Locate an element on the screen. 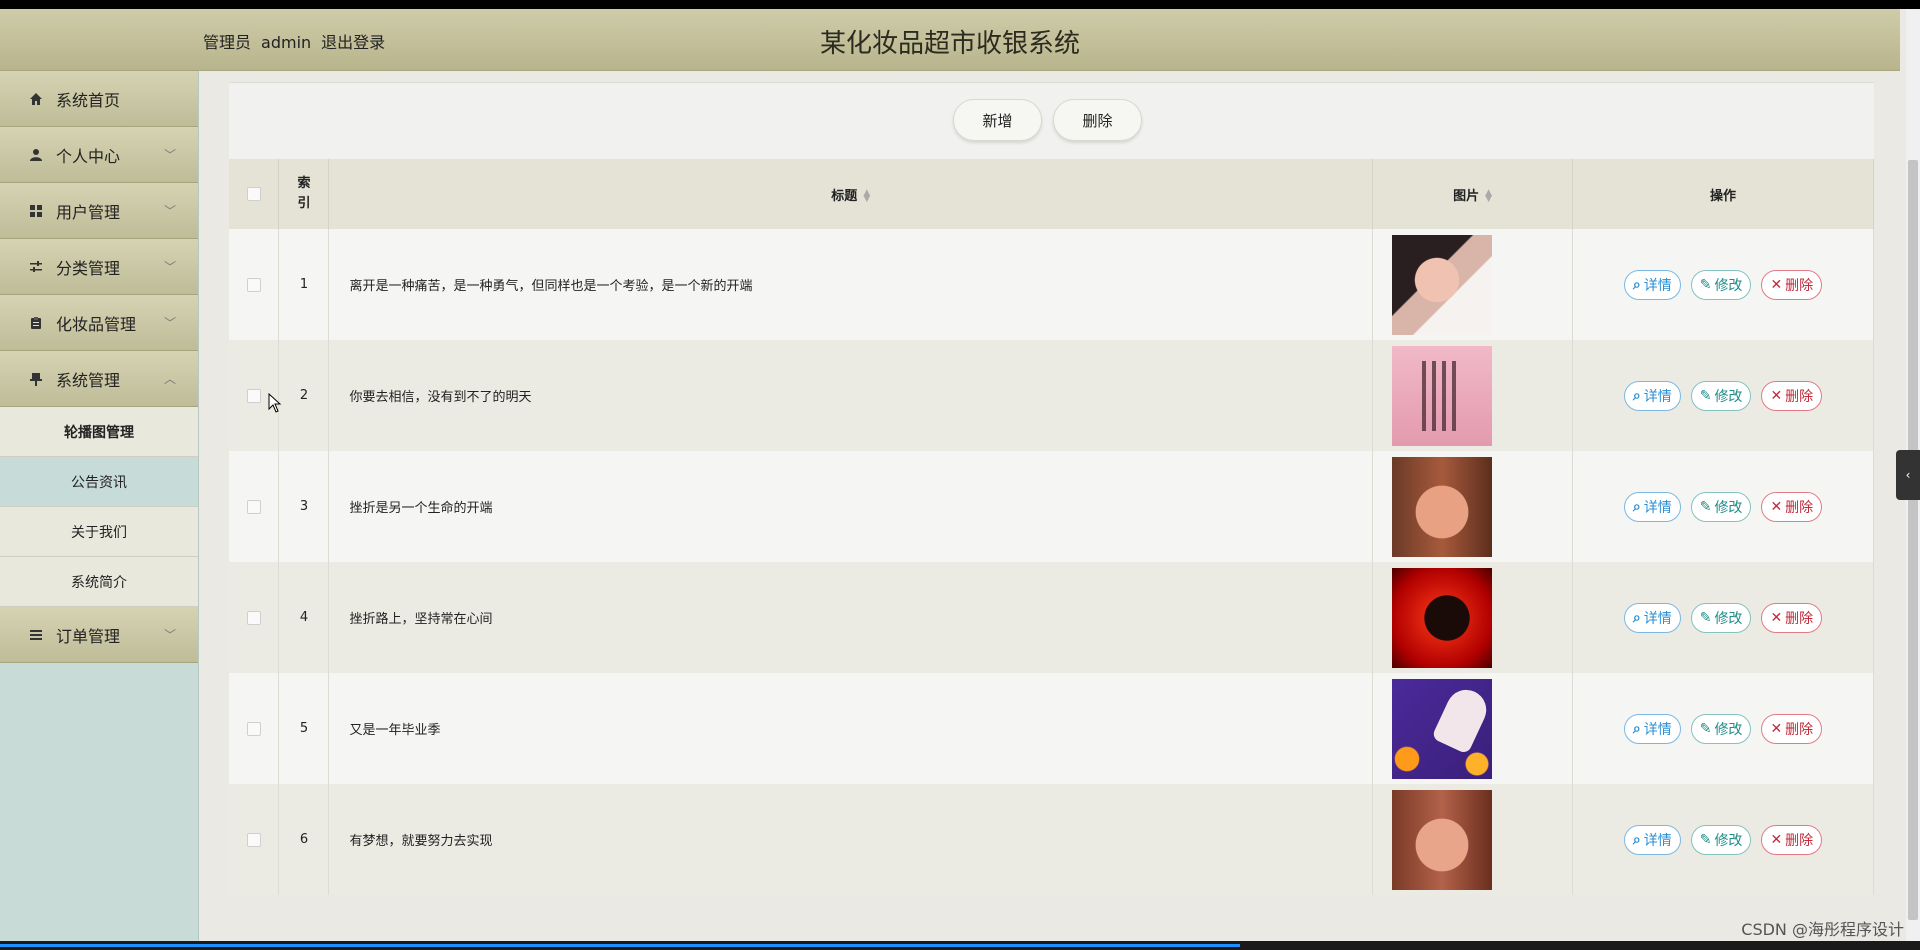  select-all-header is located at coordinates (254, 194).